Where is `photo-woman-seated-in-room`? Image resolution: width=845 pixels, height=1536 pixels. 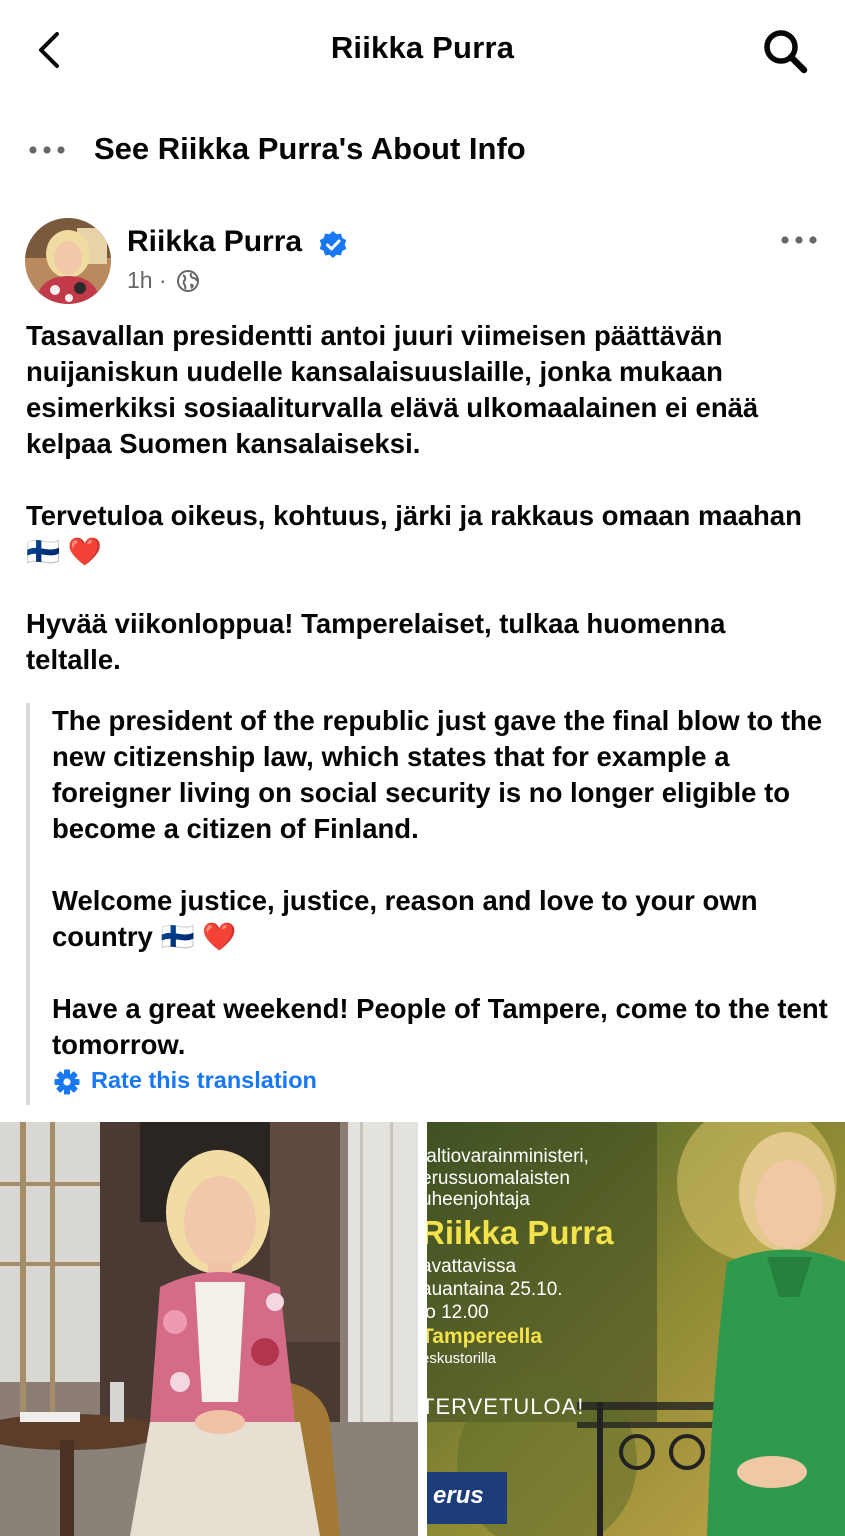 photo-woman-seated-in-room is located at coordinates (209, 1329).